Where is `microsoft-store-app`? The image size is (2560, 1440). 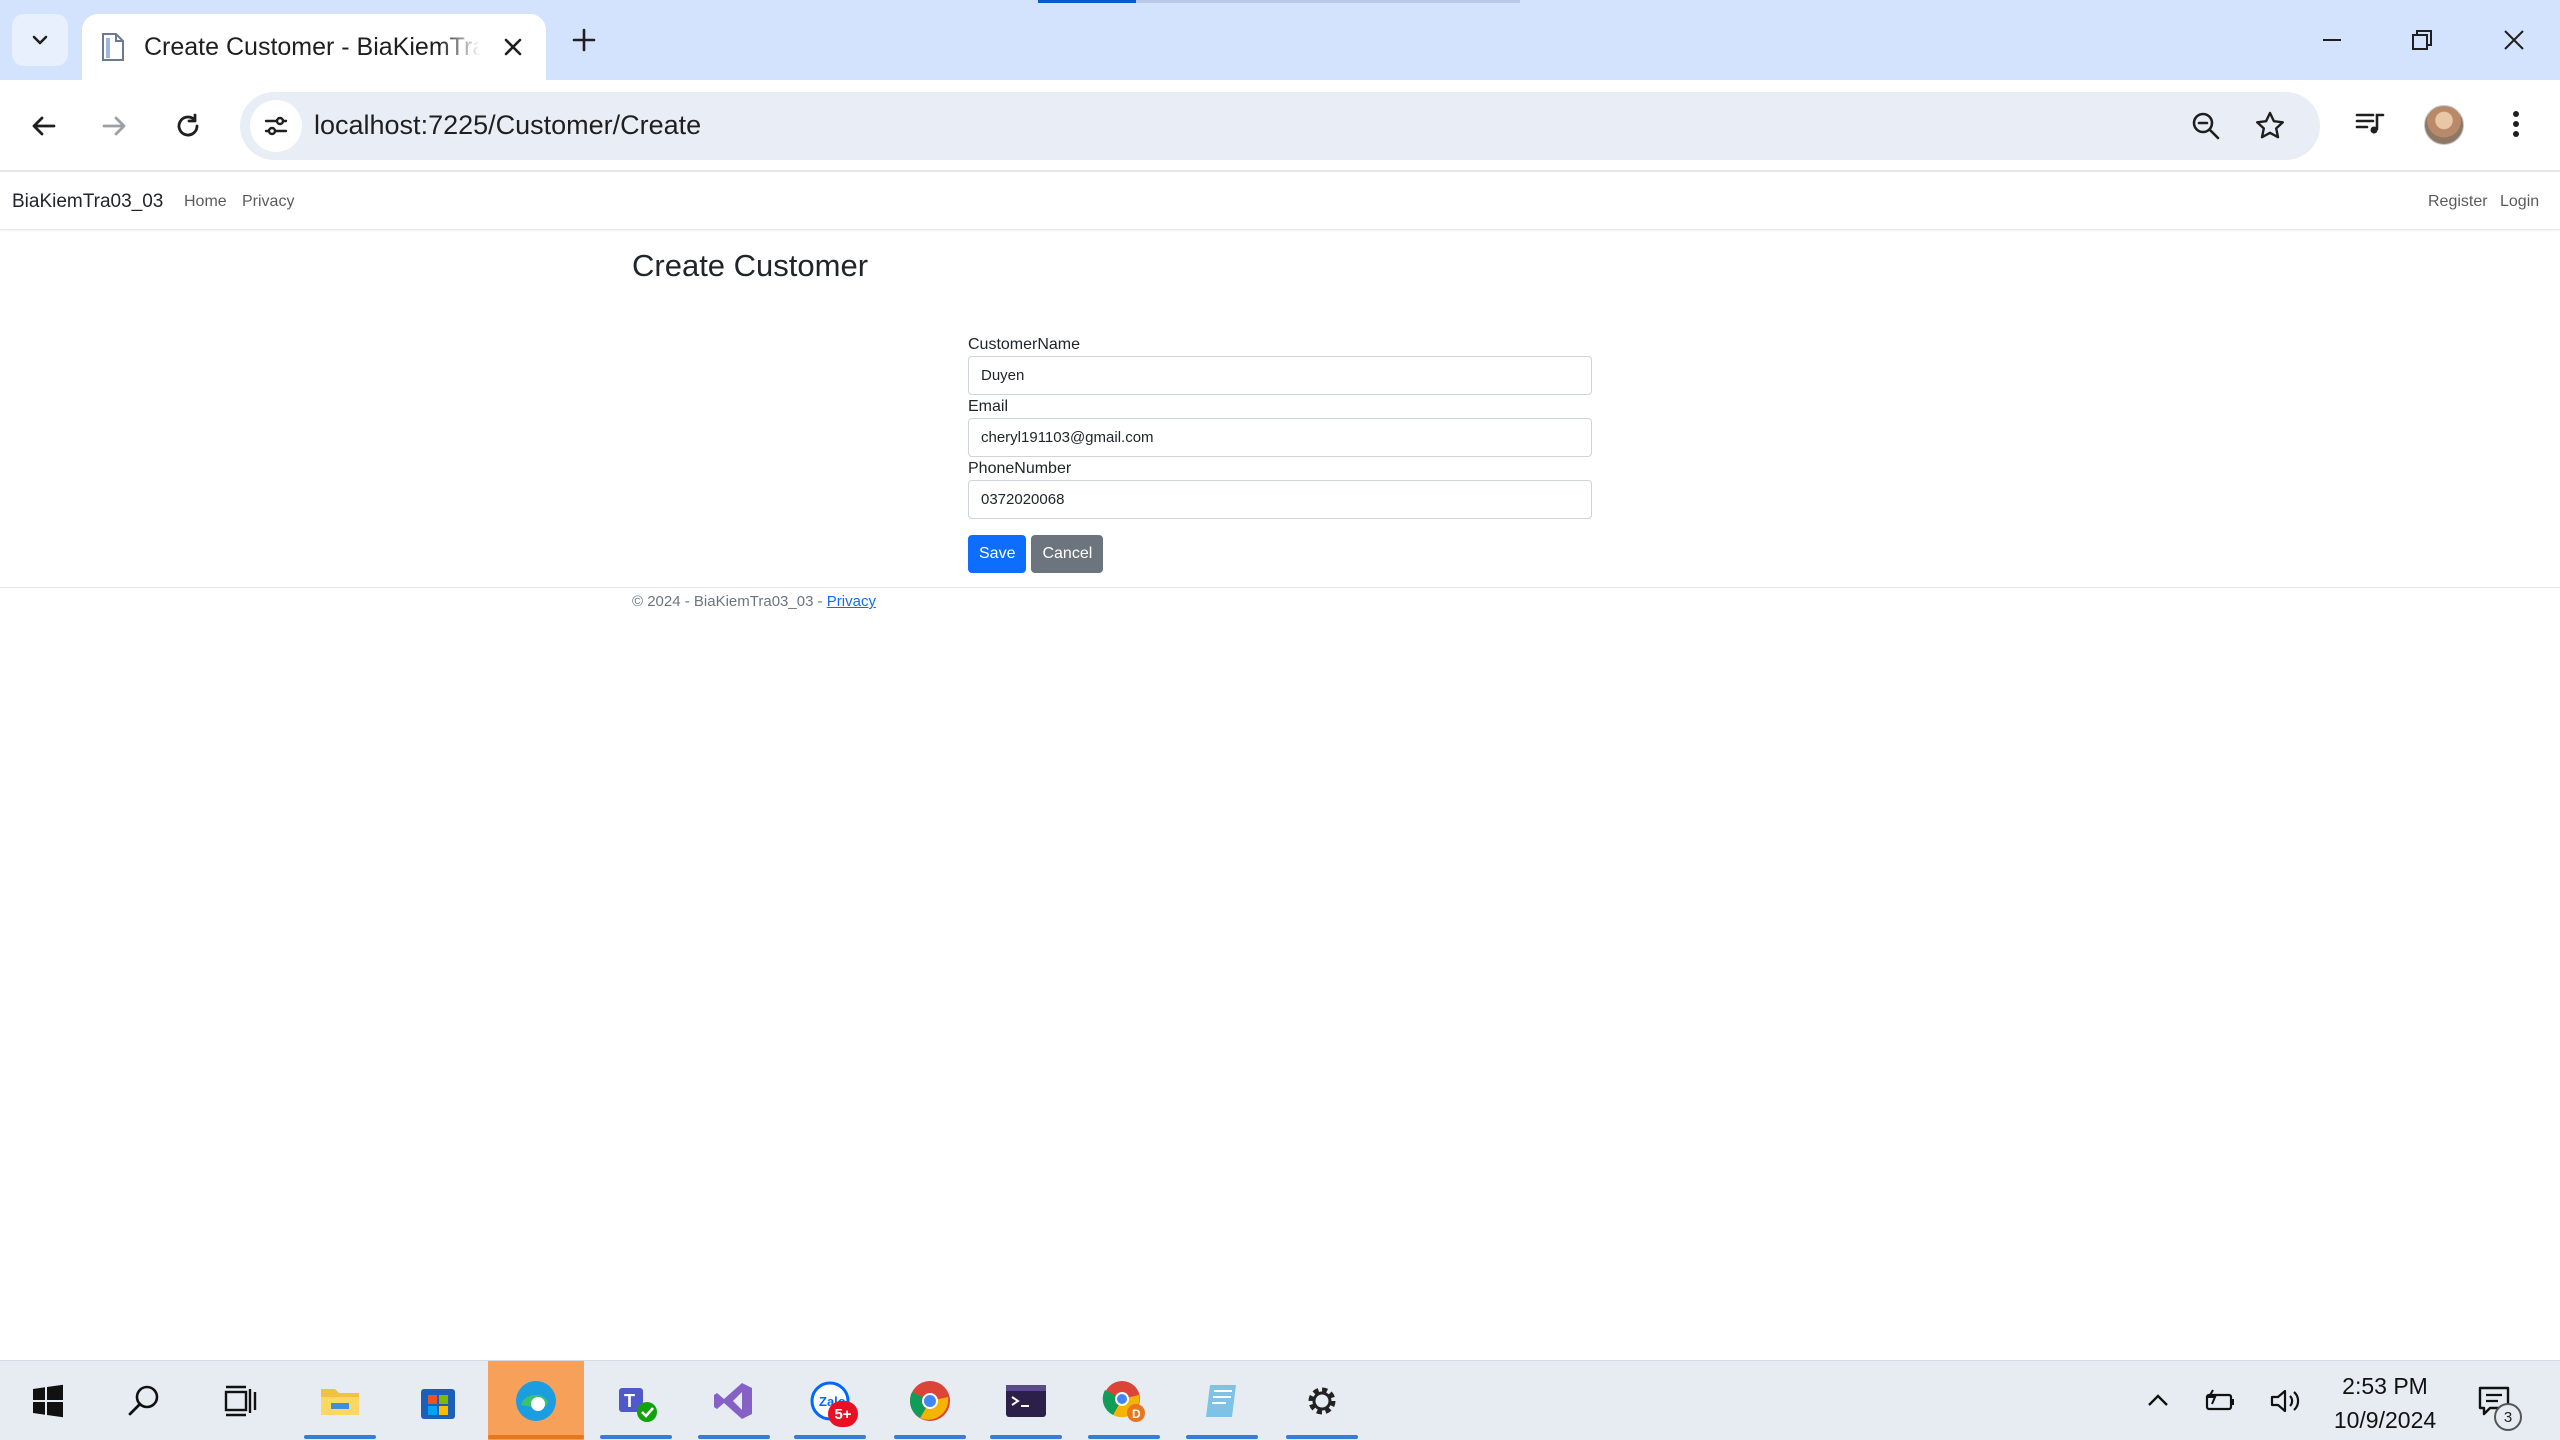 microsoft-store-app is located at coordinates (438, 1400).